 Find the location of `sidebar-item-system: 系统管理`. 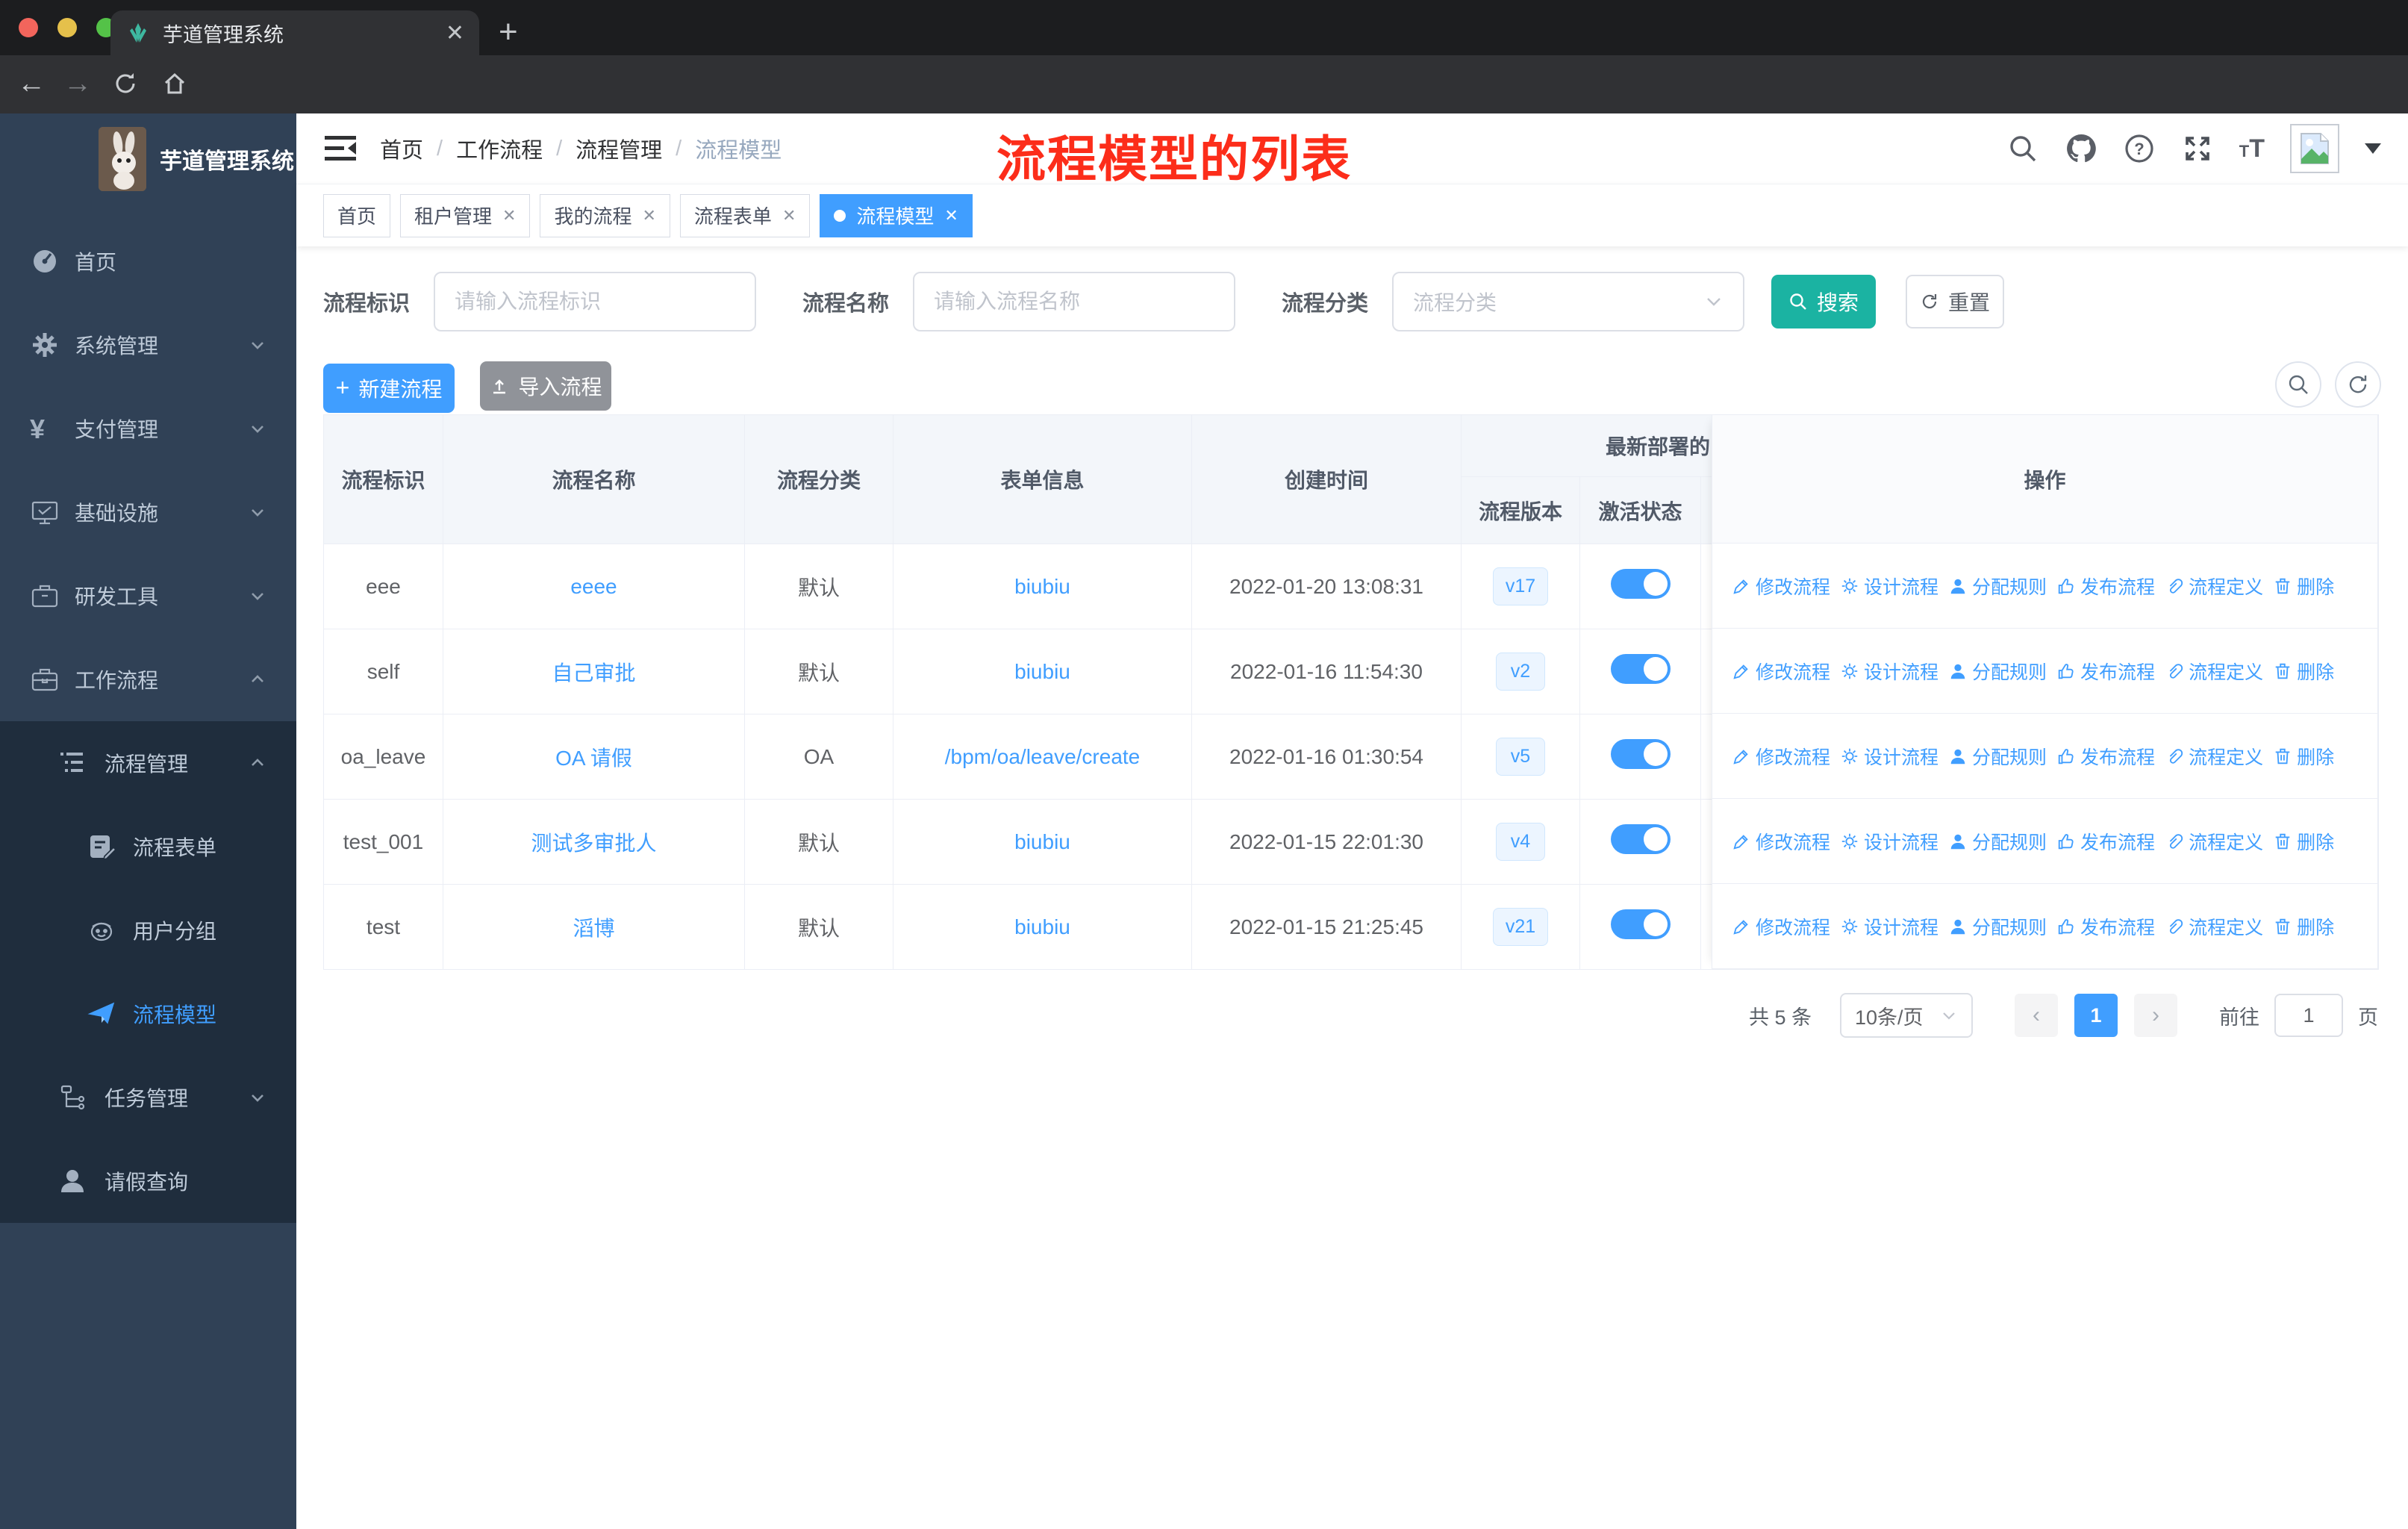

sidebar-item-system: 系统管理 is located at coordinates (148, 345).